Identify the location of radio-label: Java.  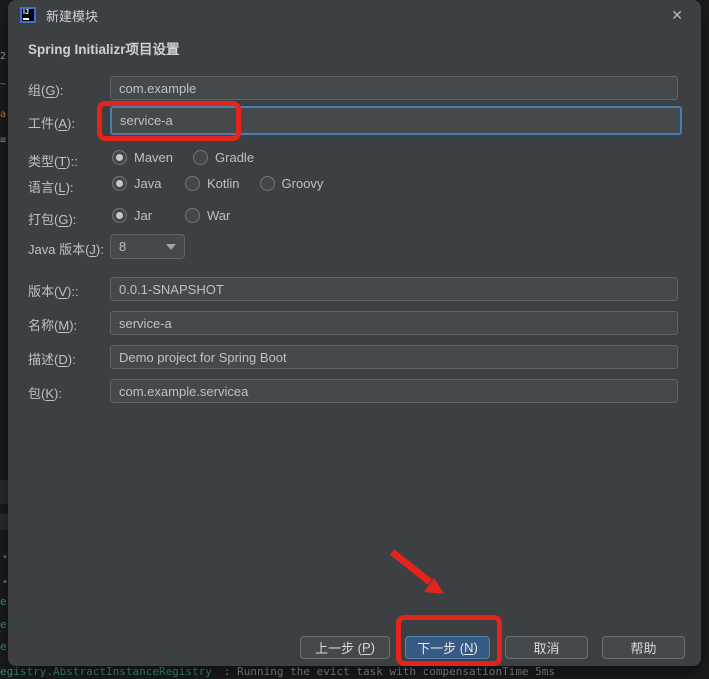
(148, 183).